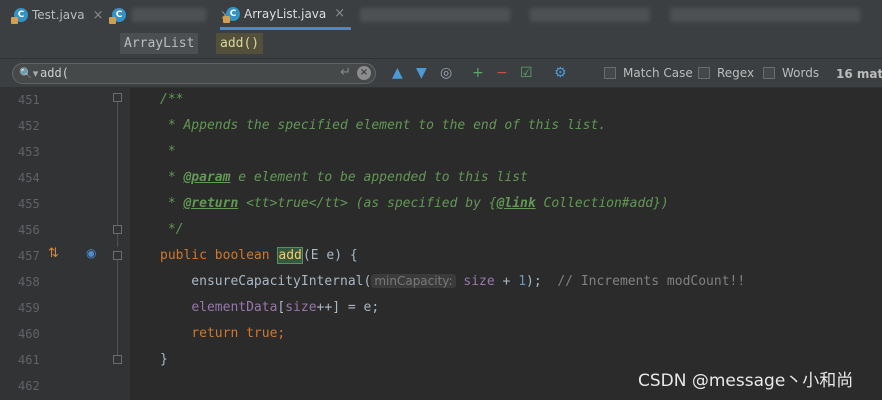 Image resolution: width=882 pixels, height=400 pixels. Describe the element at coordinates (29, 386) in the screenshot. I see `line-number: 462` at that location.